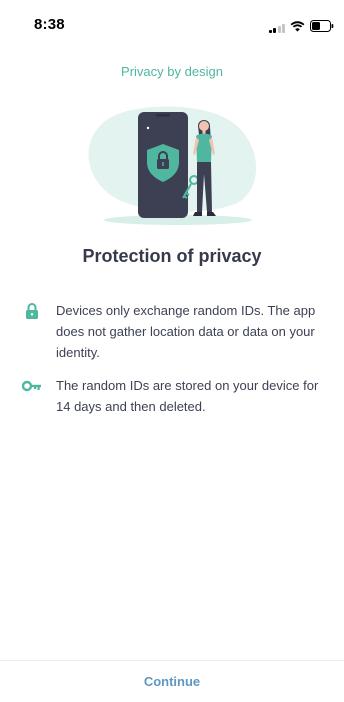  I want to click on lock-icon, so click(32, 311).